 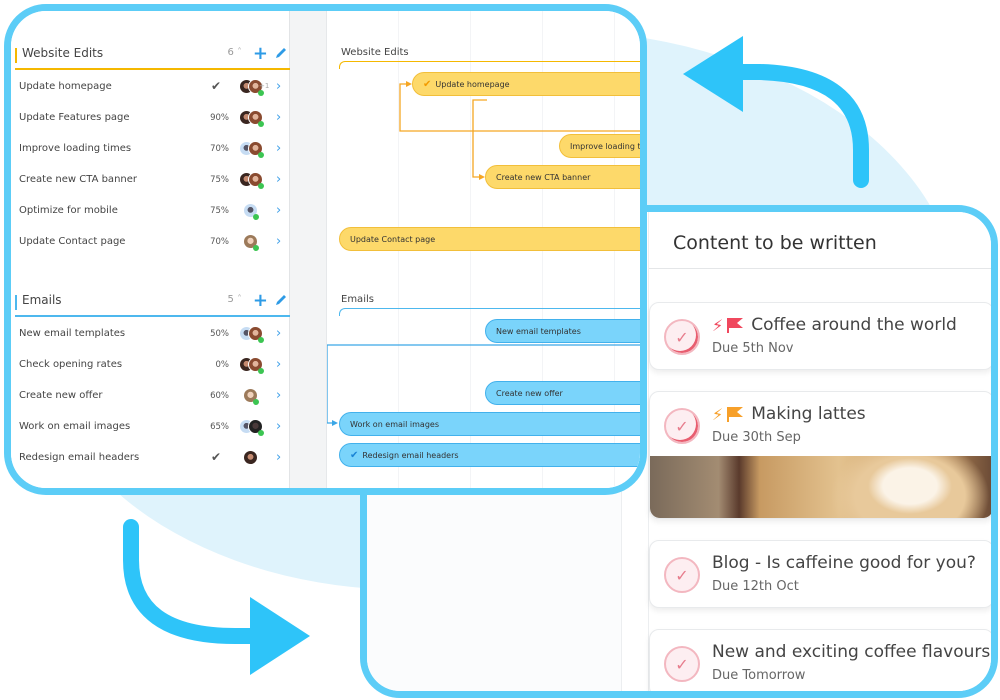 What do you see at coordinates (152, 181) in the screenshot?
I see `task-row: Create new CTA banner 75% ›` at bounding box center [152, 181].